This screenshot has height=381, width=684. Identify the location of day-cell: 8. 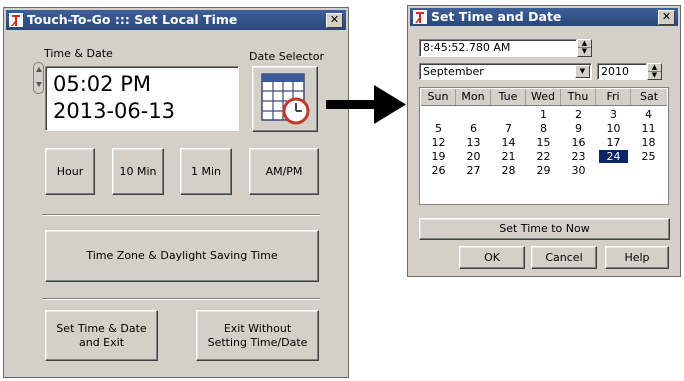
(543, 128).